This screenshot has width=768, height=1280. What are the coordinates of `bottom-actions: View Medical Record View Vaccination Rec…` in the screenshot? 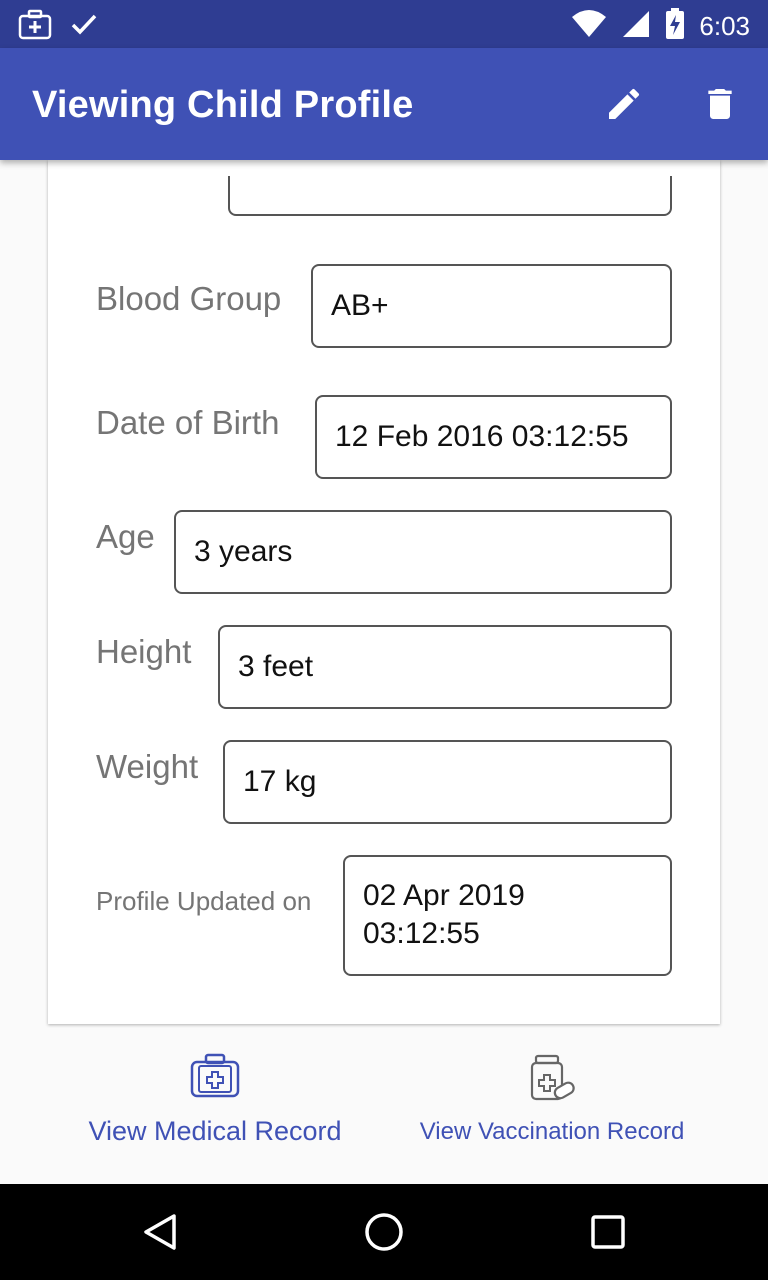 It's located at (384, 1112).